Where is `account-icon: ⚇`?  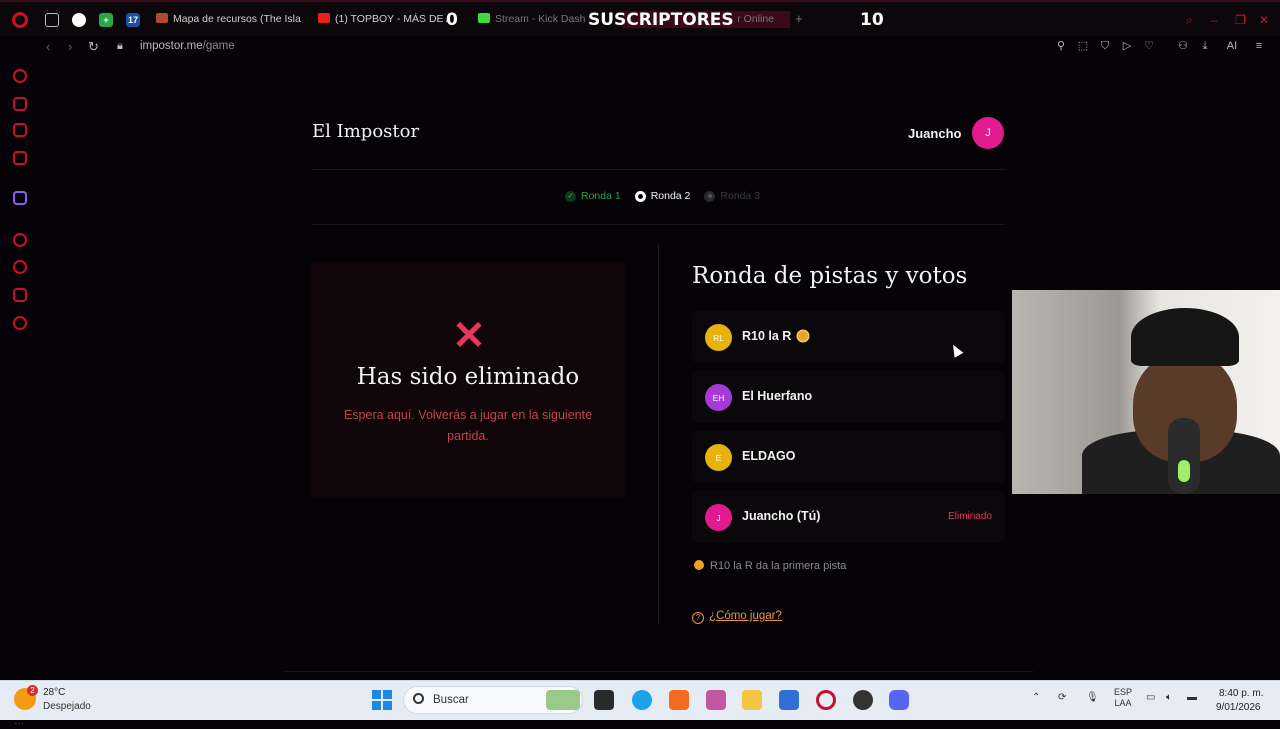
account-icon: ⚇ is located at coordinates (1183, 46).